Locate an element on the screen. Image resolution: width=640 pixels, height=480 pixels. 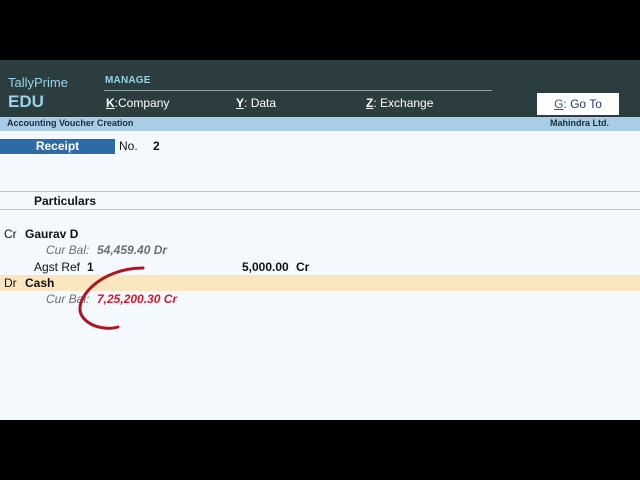
cur-bal-value: 54,459.40 Dr is located at coordinates (132, 250).